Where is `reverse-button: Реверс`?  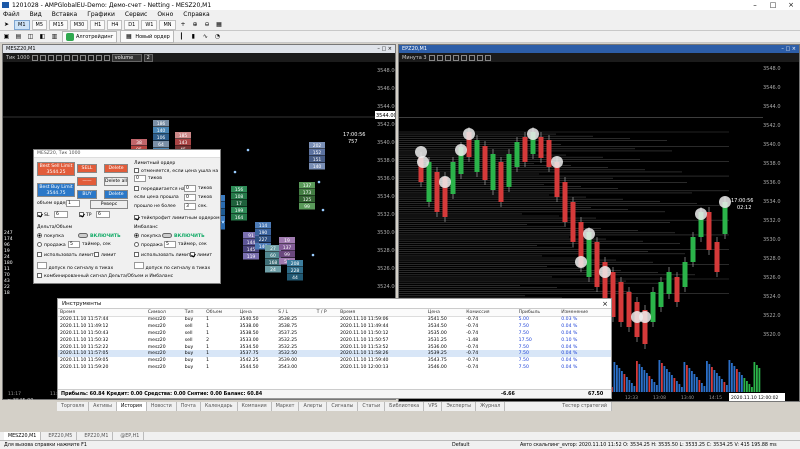 reverse-button: Реверс is located at coordinates (109, 204).